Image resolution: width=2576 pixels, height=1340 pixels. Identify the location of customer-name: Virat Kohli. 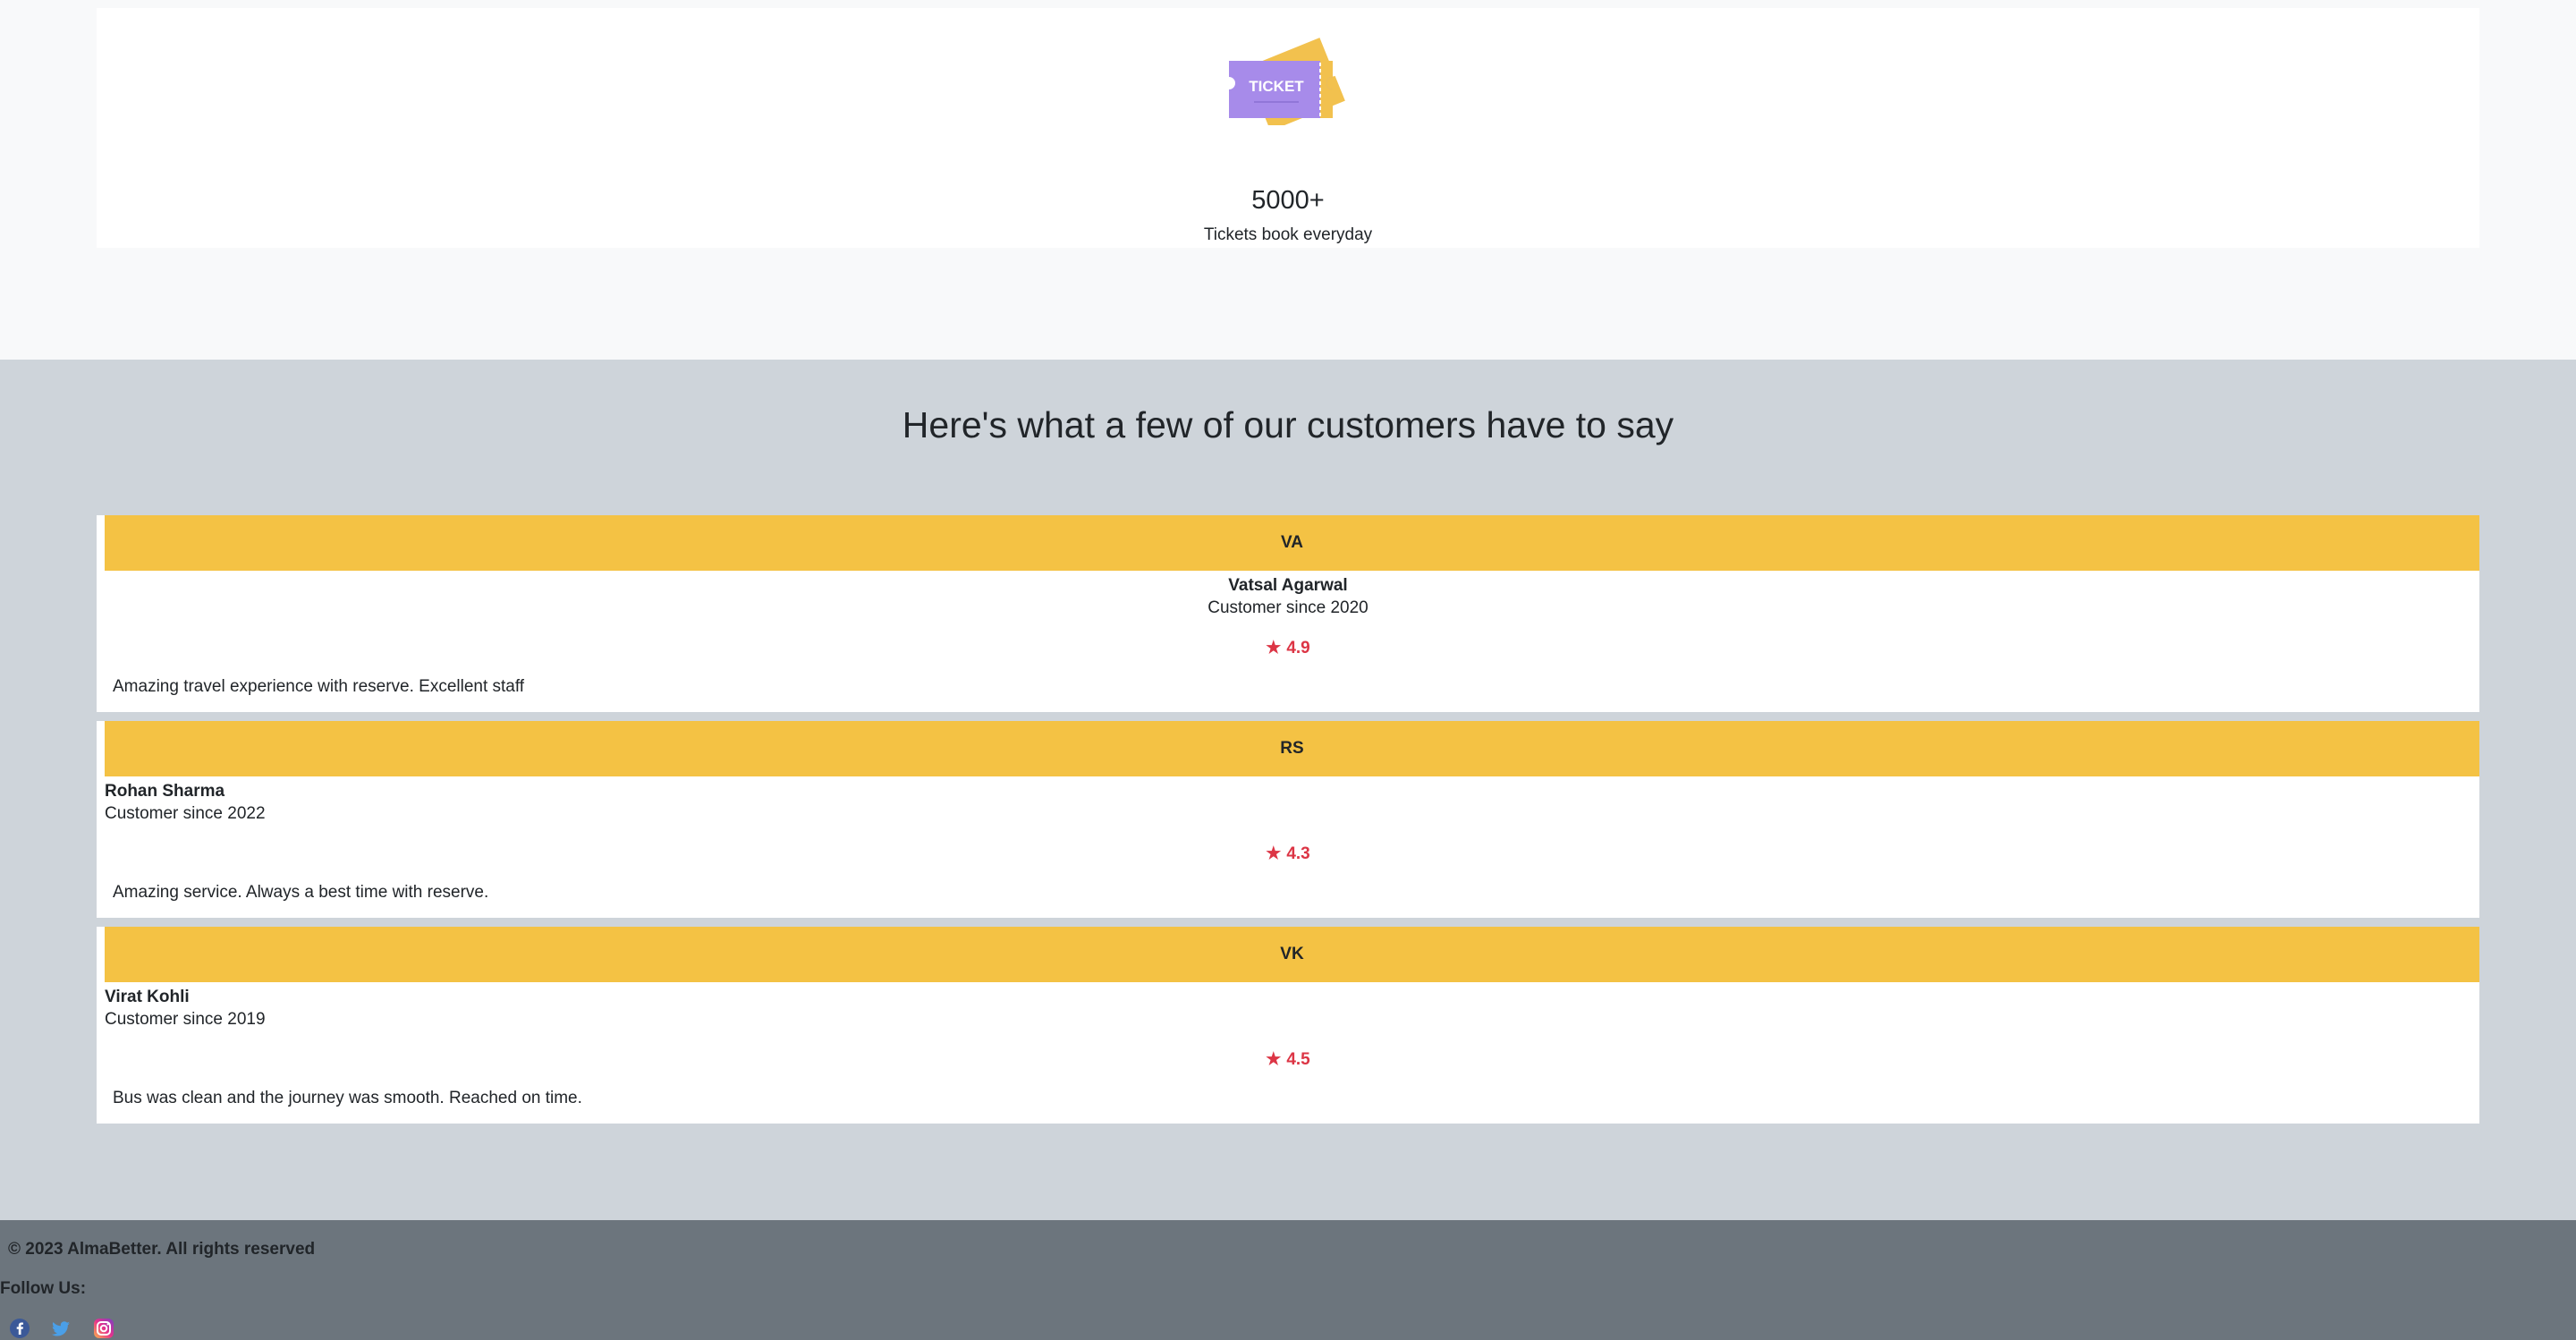
(147, 997).